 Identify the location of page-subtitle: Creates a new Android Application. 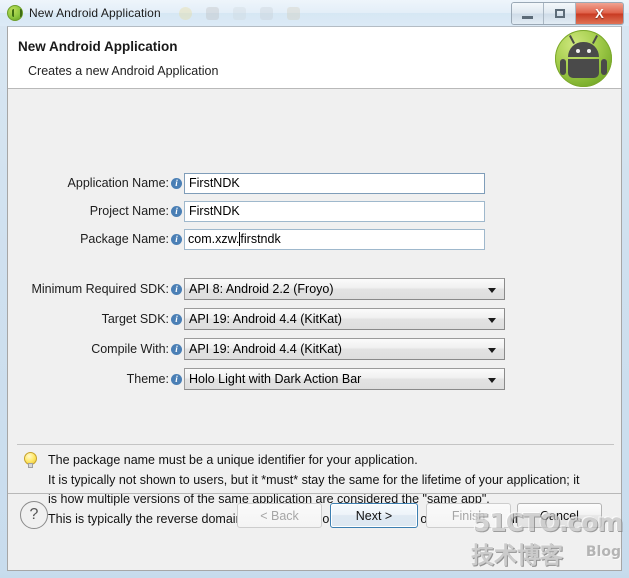
(123, 71).